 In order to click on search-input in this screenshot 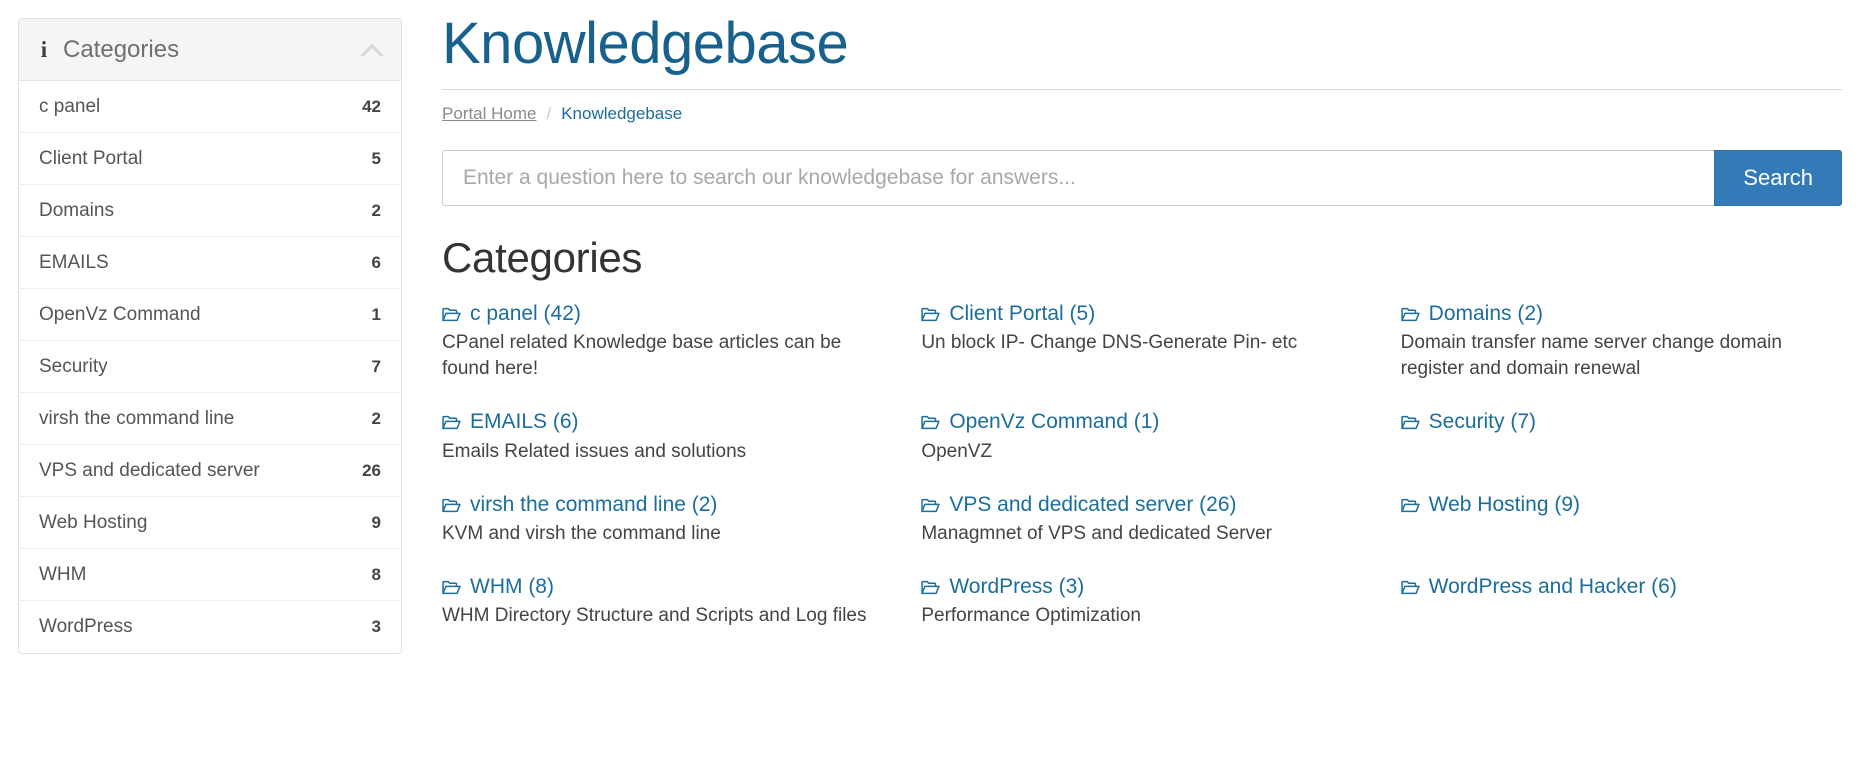, I will do `click(1078, 177)`.